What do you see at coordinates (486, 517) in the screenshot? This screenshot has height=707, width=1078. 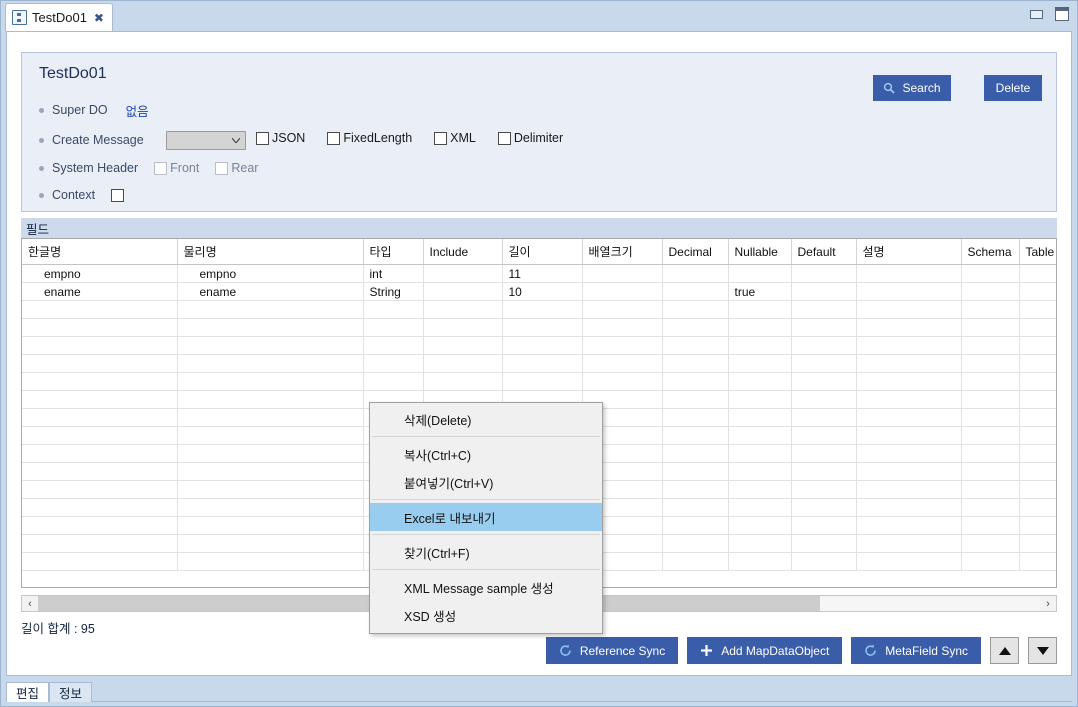 I see `context-menu-item: Excel로 내보내기` at bounding box center [486, 517].